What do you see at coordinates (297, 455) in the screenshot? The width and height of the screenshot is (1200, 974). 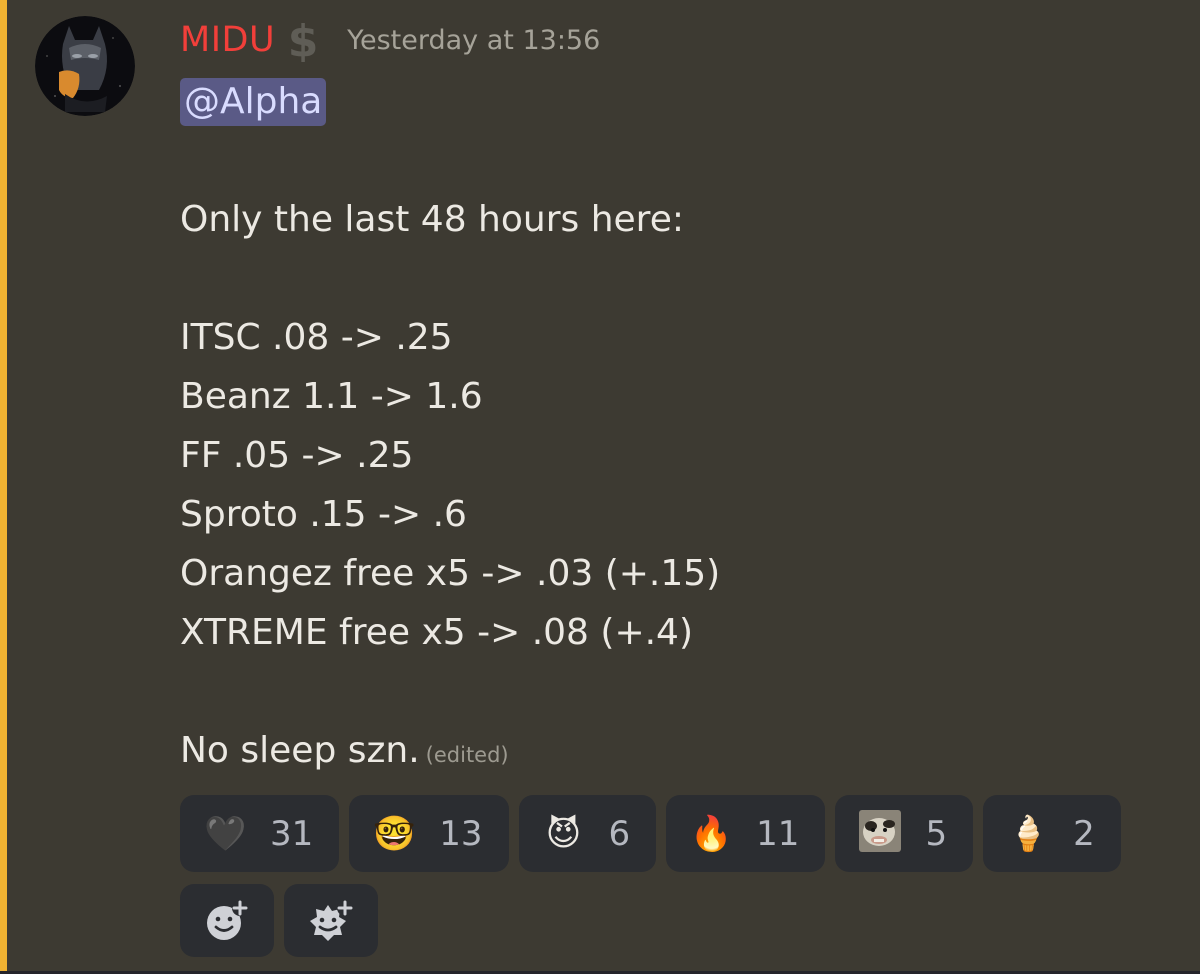 I see `message-text-line: FF .05 -> .25` at bounding box center [297, 455].